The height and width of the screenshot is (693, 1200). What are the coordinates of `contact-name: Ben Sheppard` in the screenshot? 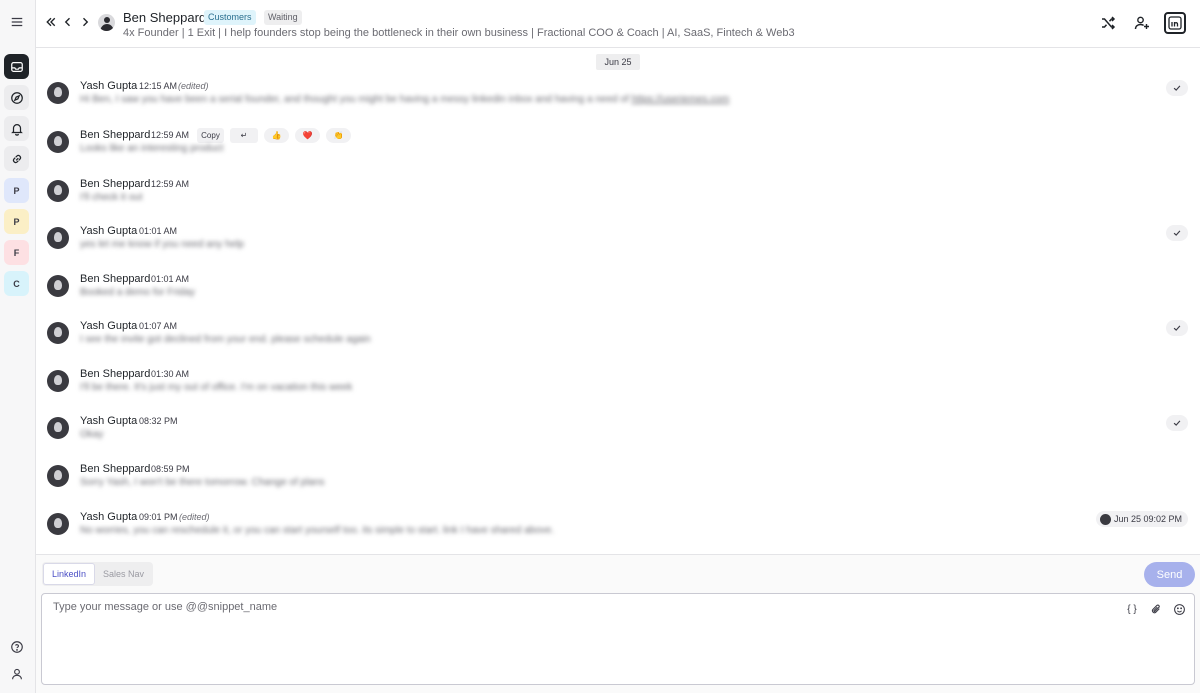 It's located at (164, 17).